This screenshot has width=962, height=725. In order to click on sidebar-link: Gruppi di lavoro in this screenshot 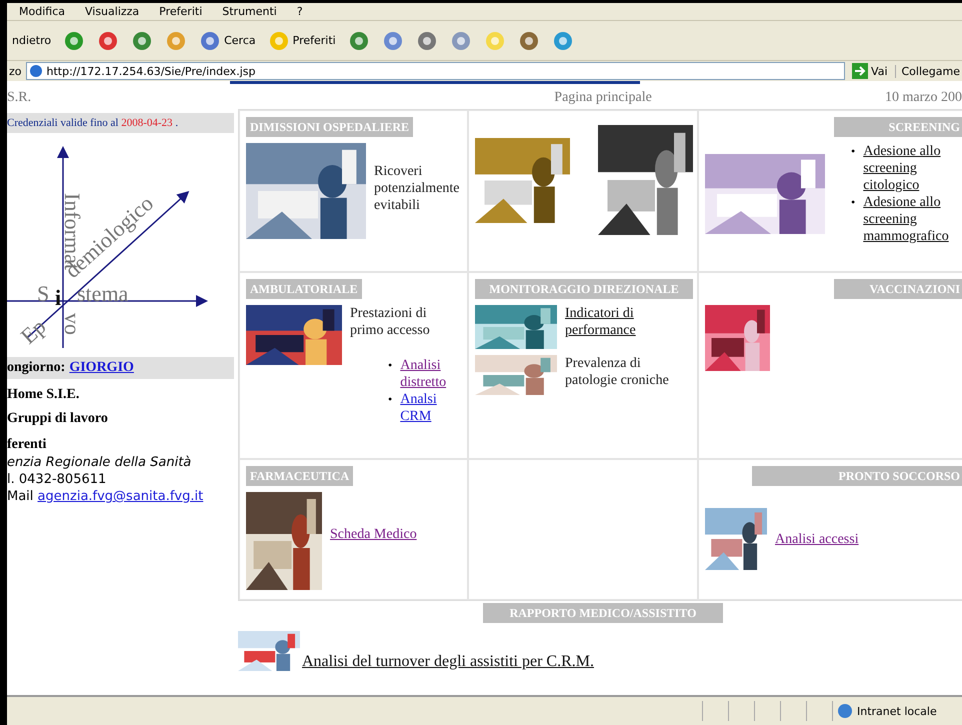, I will do `click(120, 419)`.